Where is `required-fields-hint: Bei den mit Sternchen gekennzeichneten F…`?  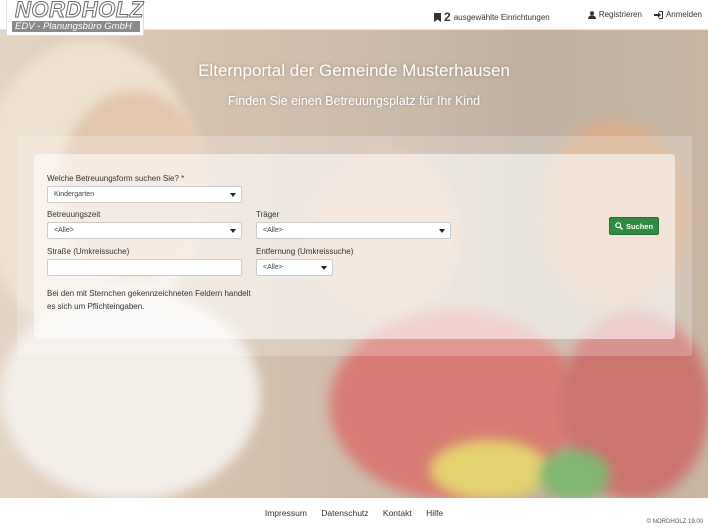 required-fields-hint: Bei den mit Sternchen gekennzeichneten F… is located at coordinates (149, 300).